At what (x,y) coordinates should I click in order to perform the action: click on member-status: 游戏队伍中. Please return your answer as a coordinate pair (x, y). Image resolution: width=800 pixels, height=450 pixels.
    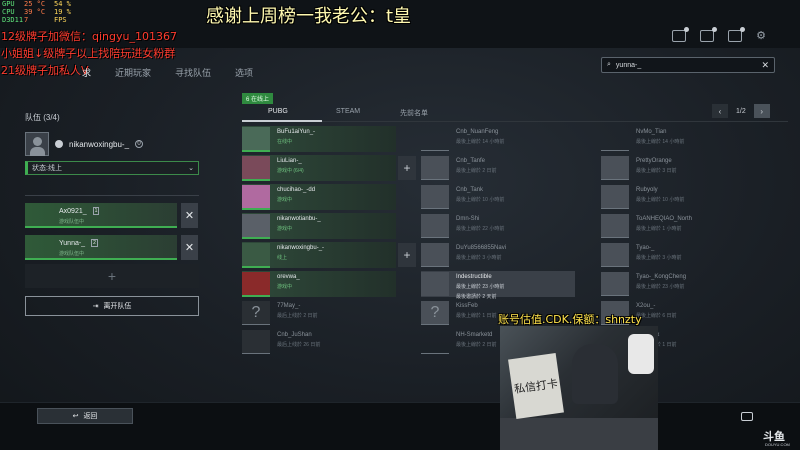
    Looking at the image, I should click on (72, 254).